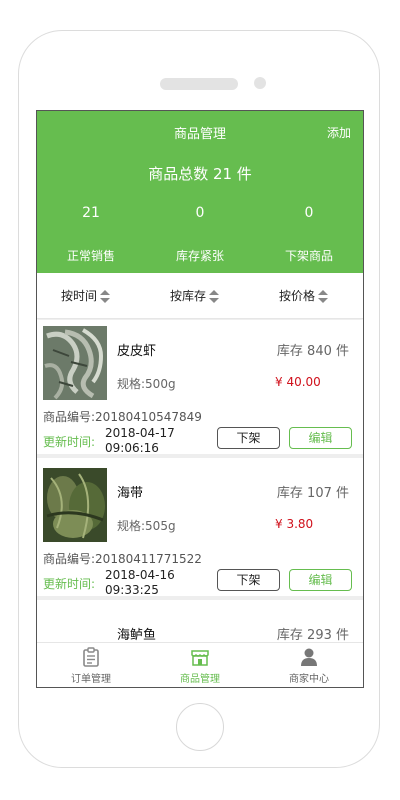 This screenshot has width=400, height=800. What do you see at coordinates (312, 635) in the screenshot?
I see `product-stock: 库存 293 件` at bounding box center [312, 635].